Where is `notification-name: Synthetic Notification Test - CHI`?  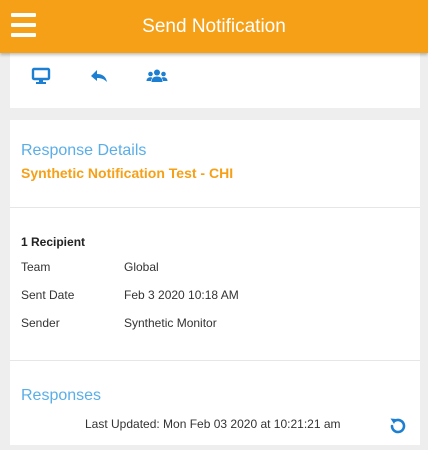 notification-name: Synthetic Notification Test - CHI is located at coordinates (127, 173).